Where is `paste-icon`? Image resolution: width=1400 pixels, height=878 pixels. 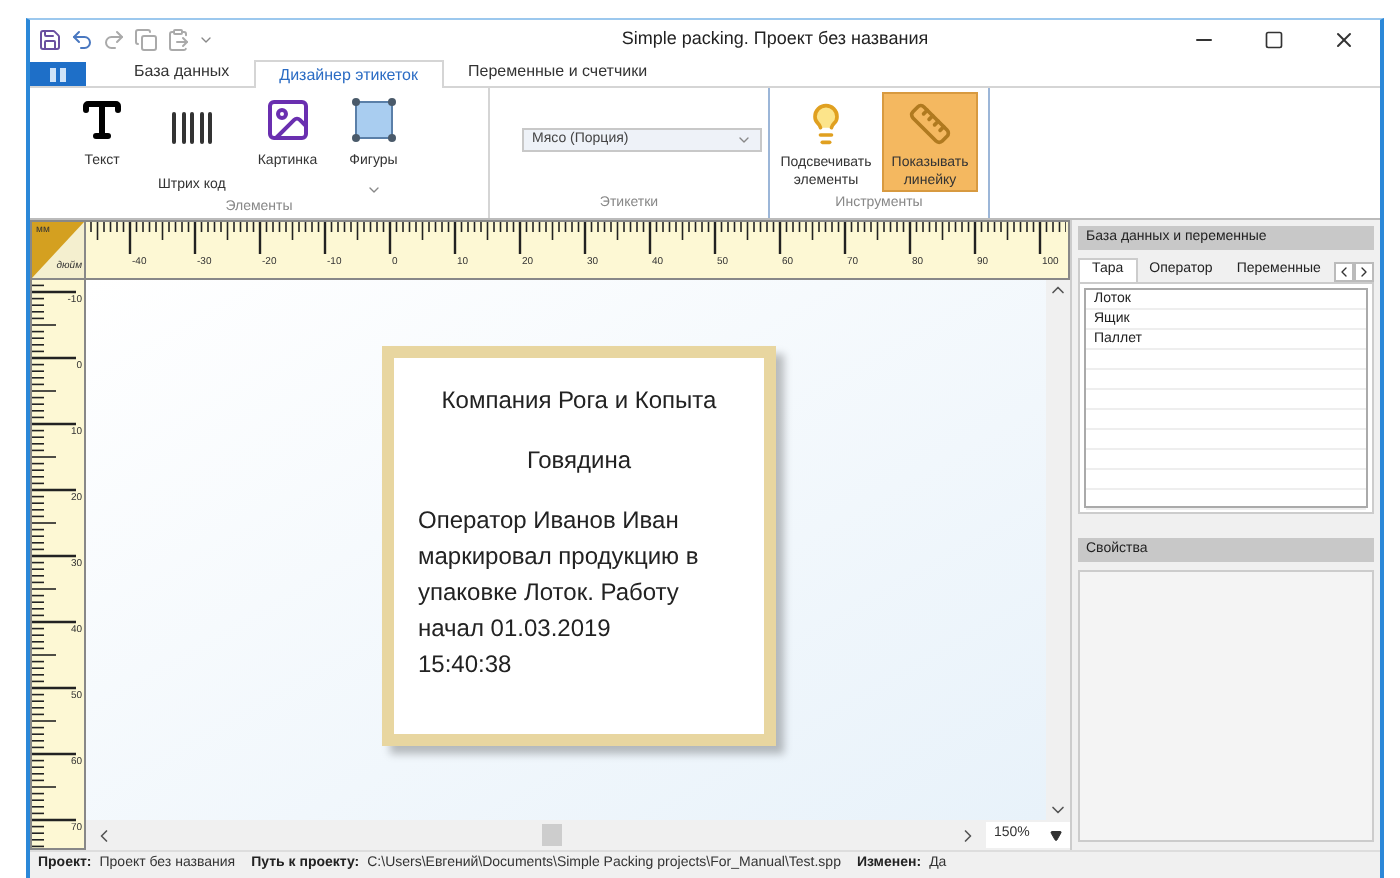 paste-icon is located at coordinates (178, 40).